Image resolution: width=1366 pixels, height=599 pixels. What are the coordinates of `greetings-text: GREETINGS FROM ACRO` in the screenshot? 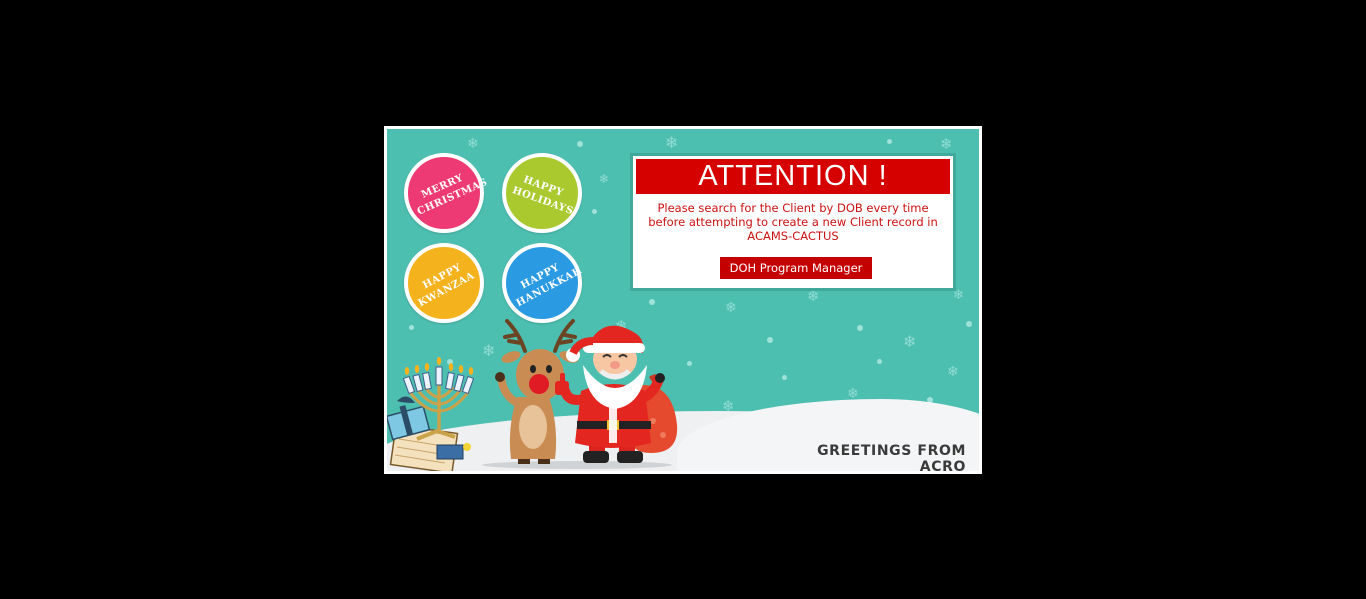 It's located at (891, 457).